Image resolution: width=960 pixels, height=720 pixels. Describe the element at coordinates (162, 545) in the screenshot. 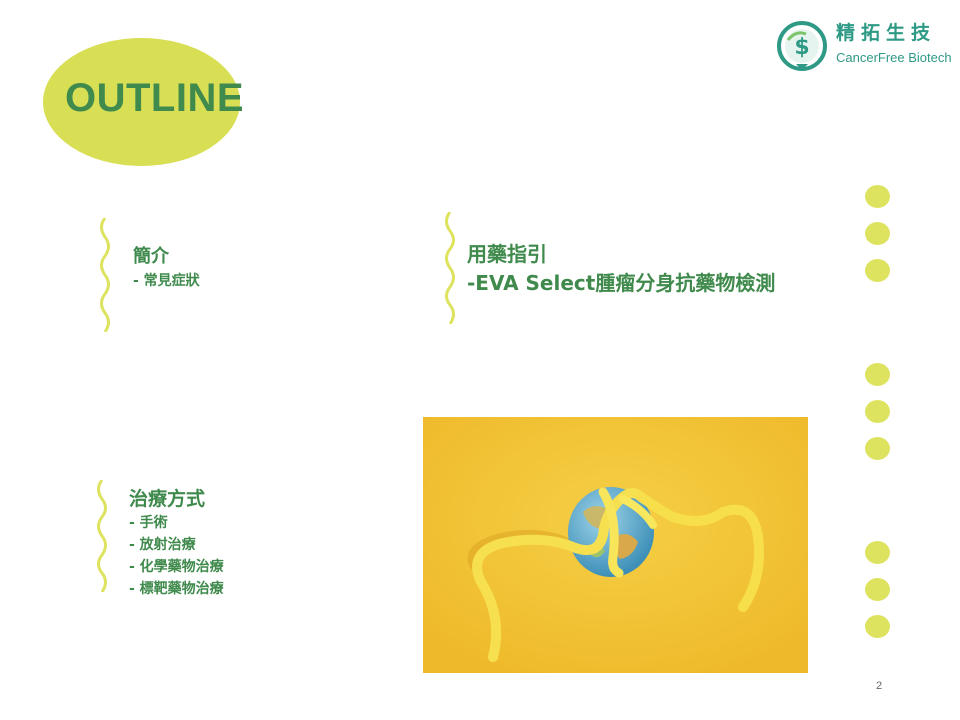

I see `section-item: - 放射治療` at that location.